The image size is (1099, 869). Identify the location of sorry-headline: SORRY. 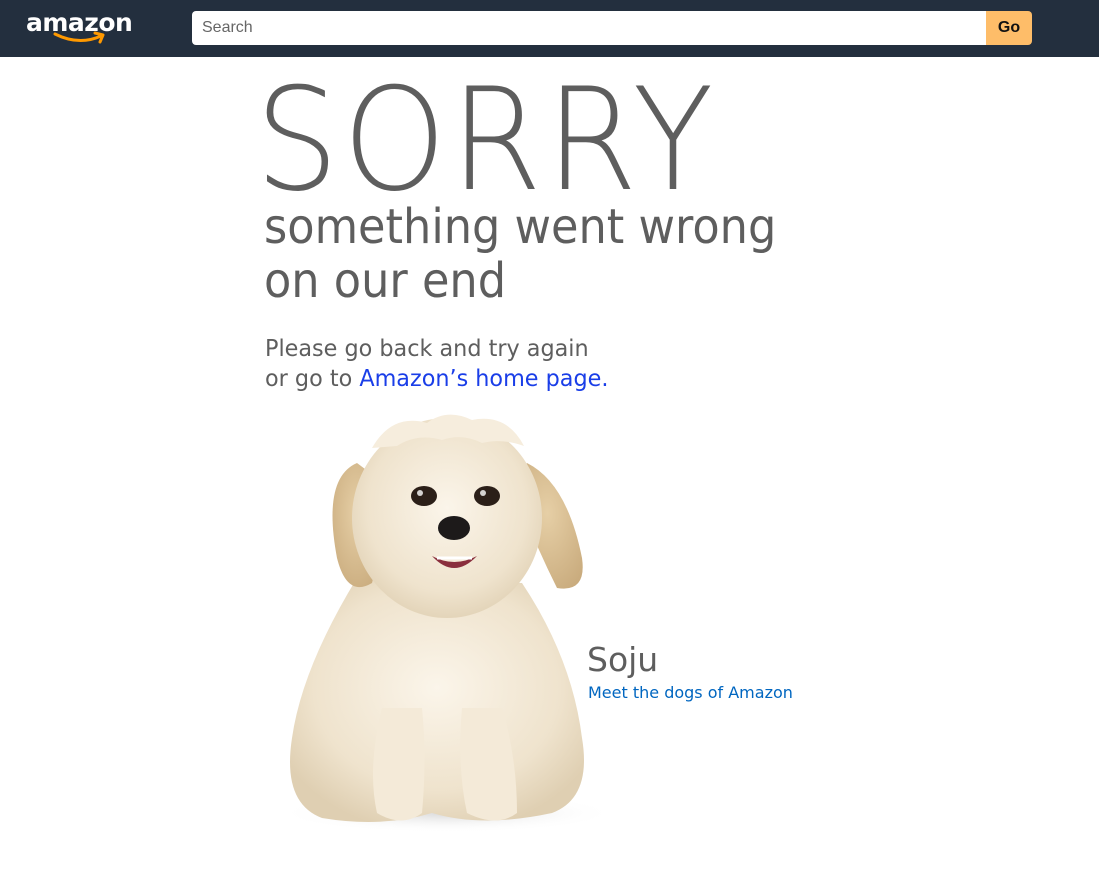
(486, 140).